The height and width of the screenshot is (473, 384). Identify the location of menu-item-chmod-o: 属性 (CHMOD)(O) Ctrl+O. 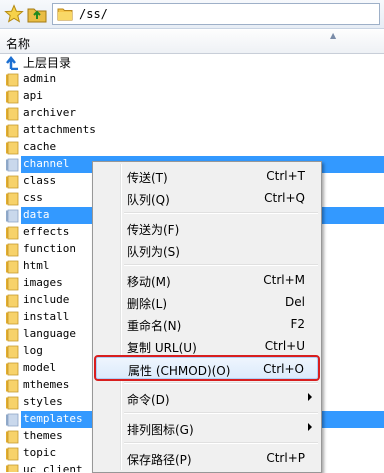
(207, 368).